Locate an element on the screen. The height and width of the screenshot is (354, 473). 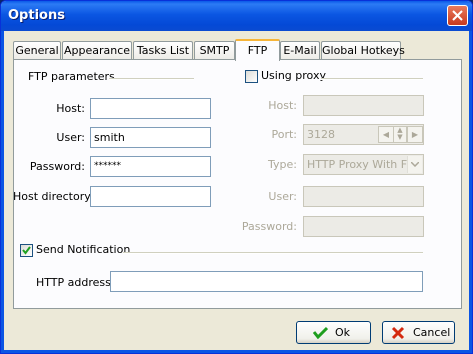
ftp-password-label: Password: is located at coordinates (57, 166).